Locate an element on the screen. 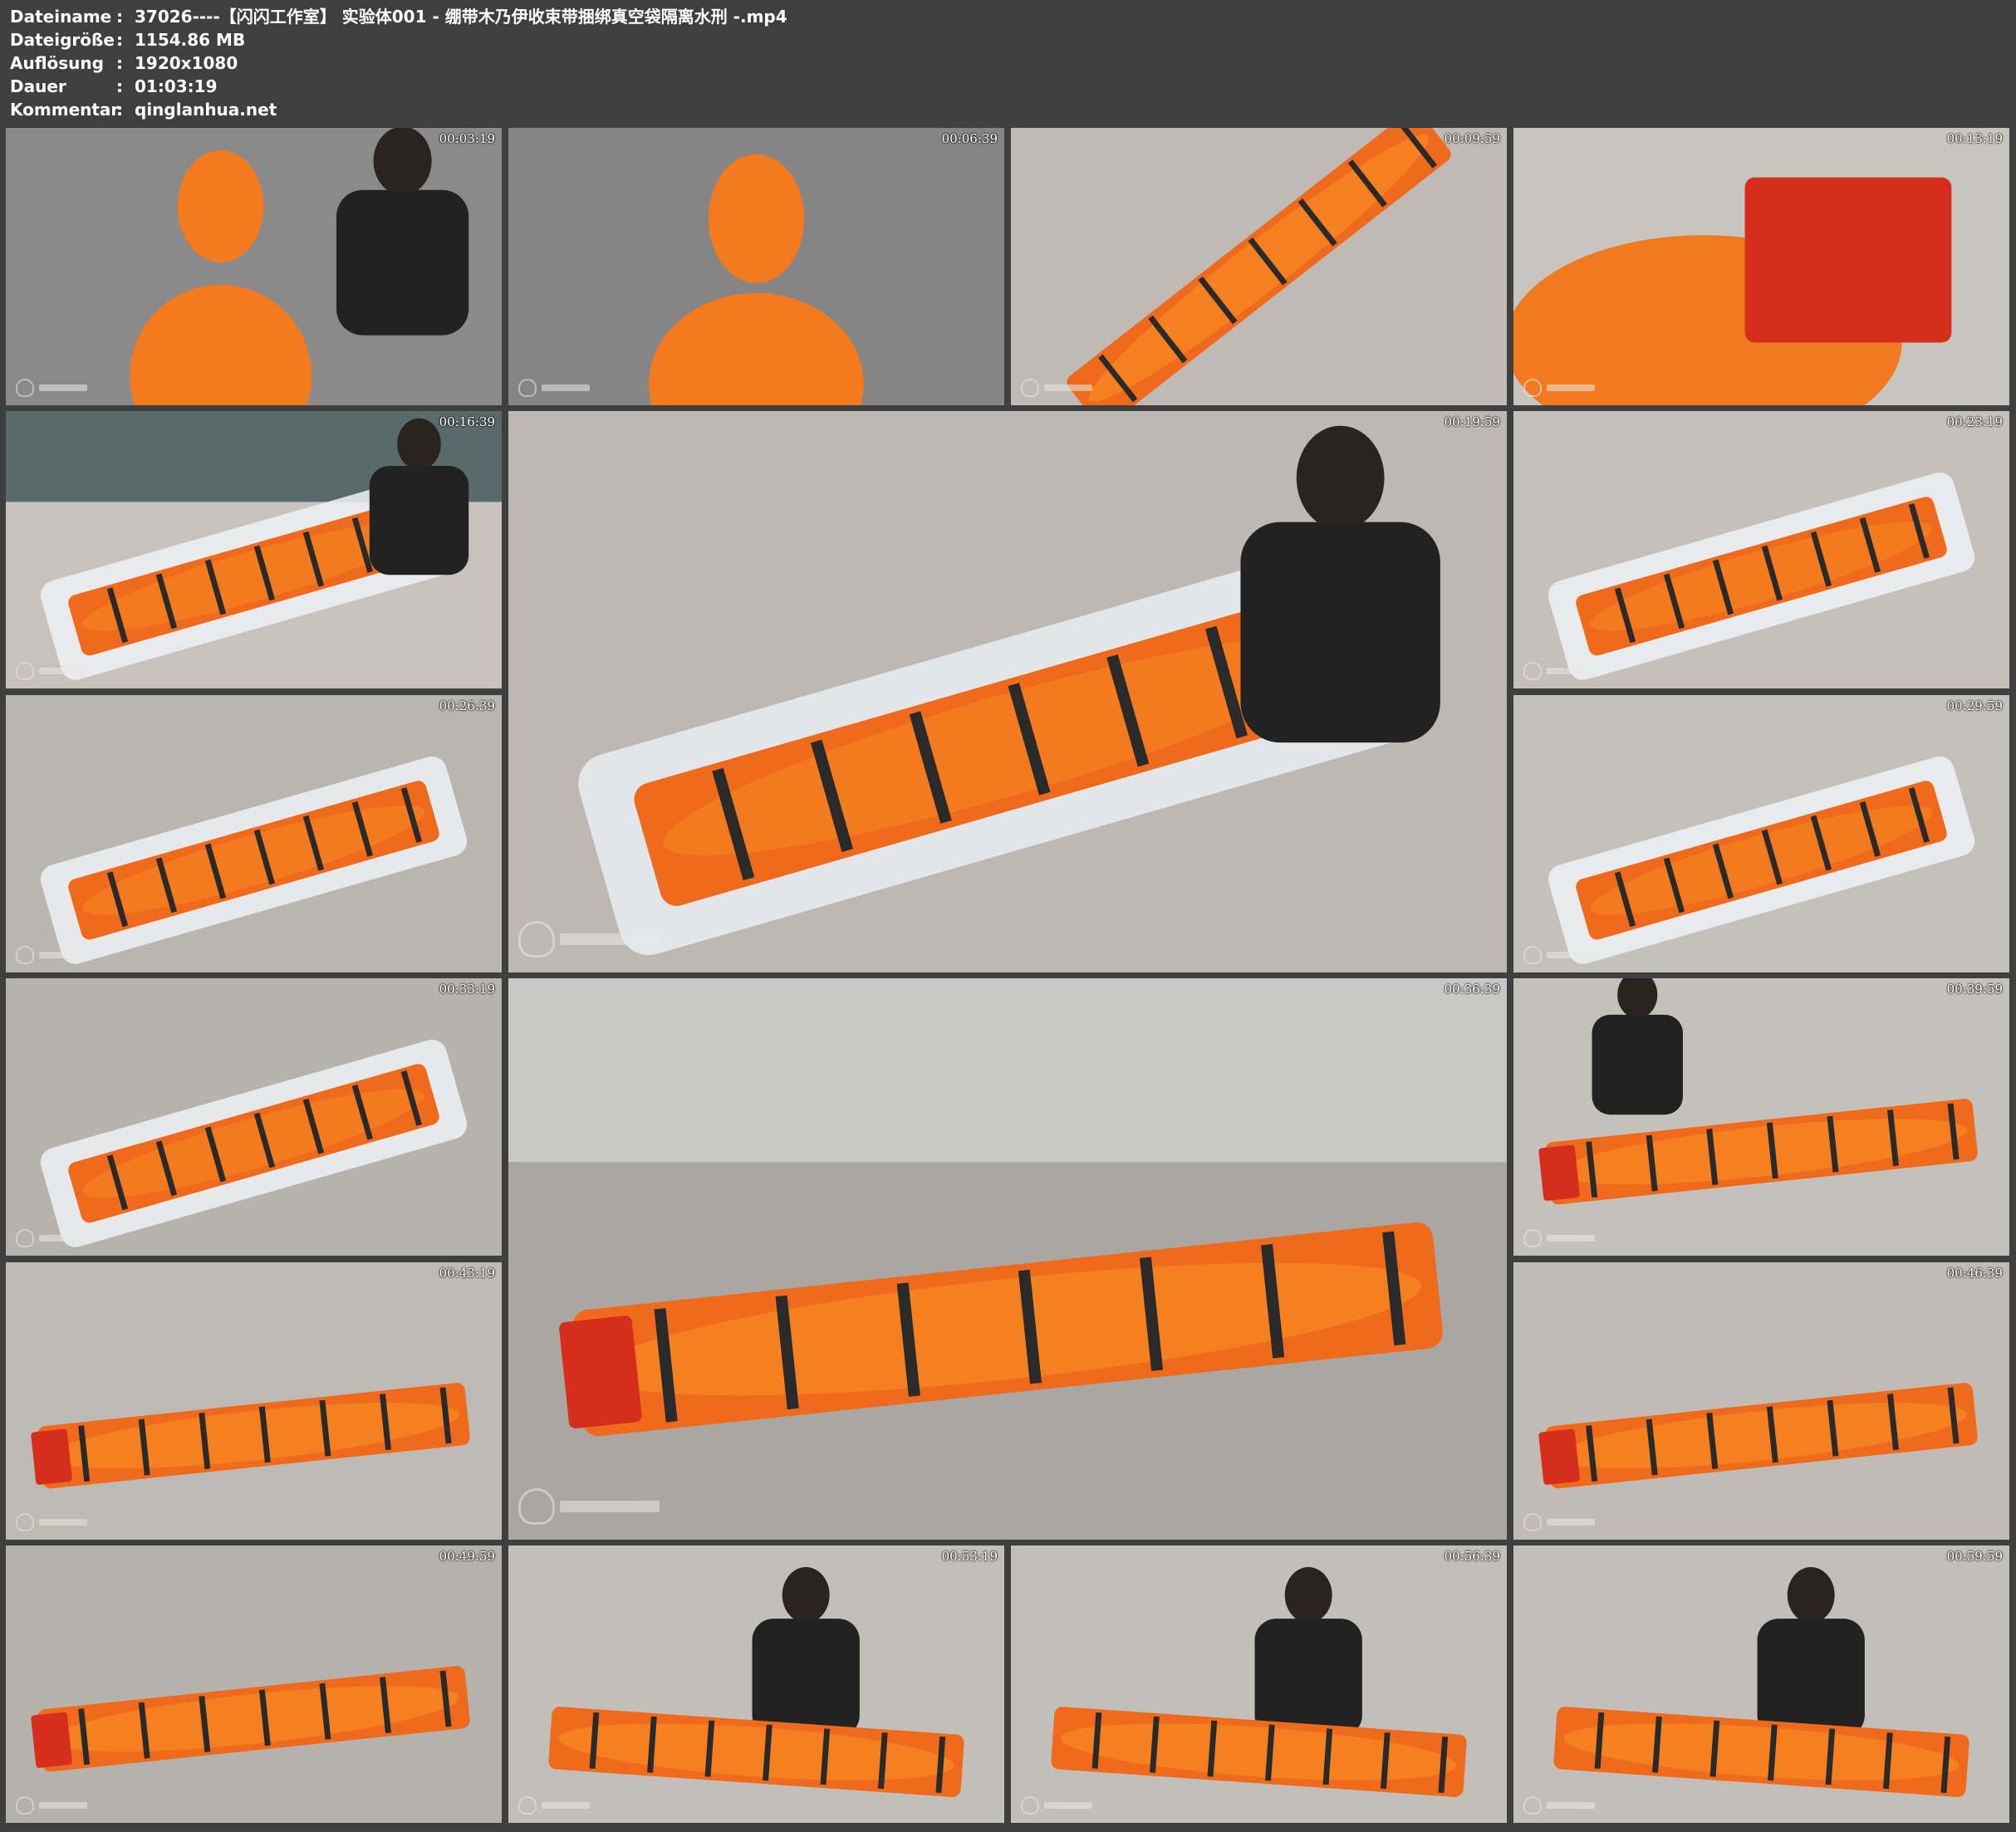 This screenshot has height=1832, width=2016. timestamp-label: 00:16:39 is located at coordinates (467, 421).